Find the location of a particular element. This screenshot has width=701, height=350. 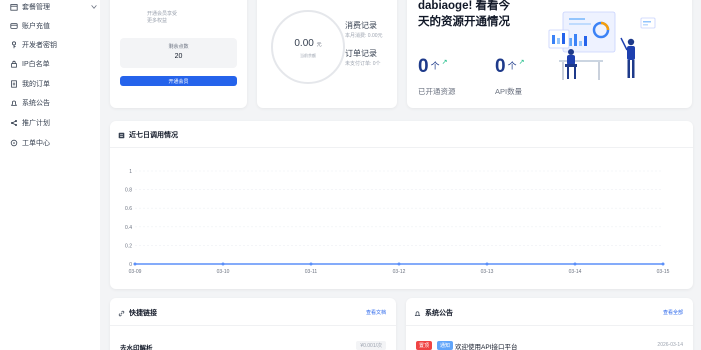

sidebar-item-recharge: 账户充值 is located at coordinates (30, 26).